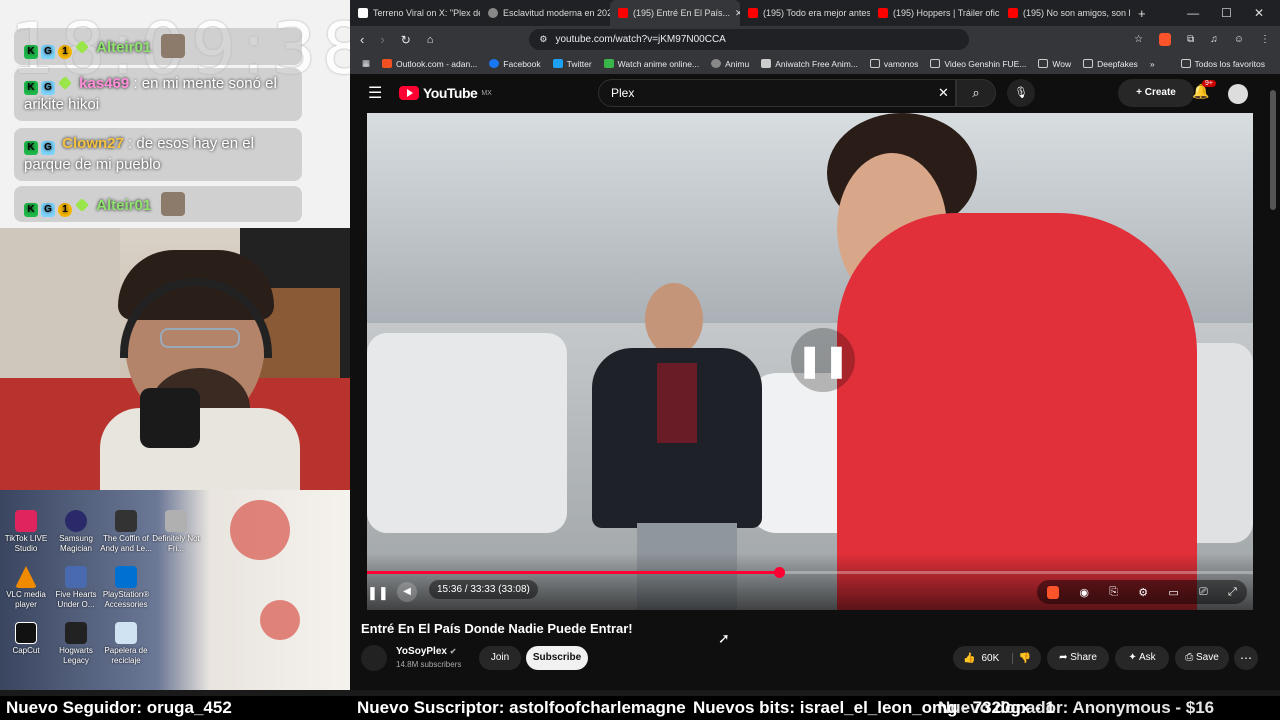 This screenshot has height=720, width=1280. Describe the element at coordinates (987, 658) in the screenshot. I see `like-count: 60K` at that location.